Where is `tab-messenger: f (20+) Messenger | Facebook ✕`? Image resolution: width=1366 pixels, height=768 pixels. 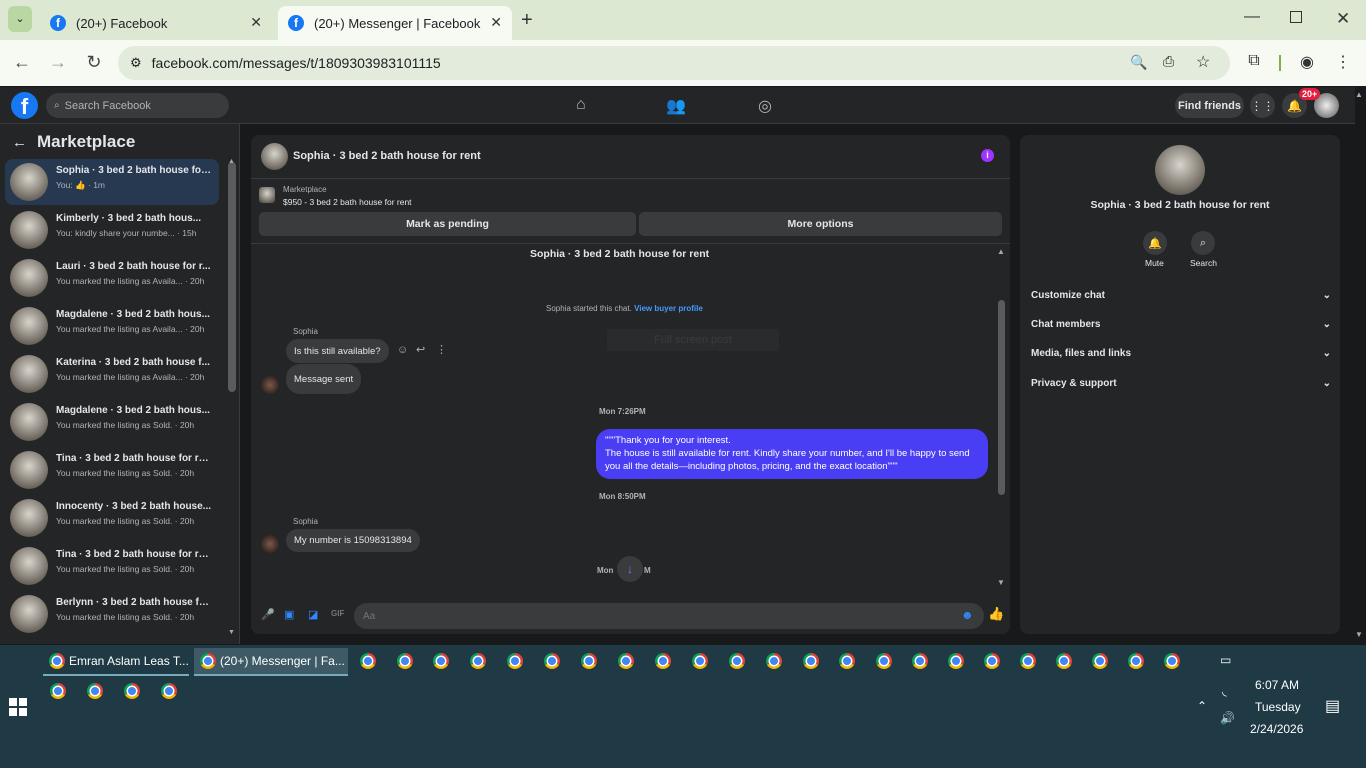
tab-messenger: f (20+) Messenger | Facebook ✕ is located at coordinates (395, 23).